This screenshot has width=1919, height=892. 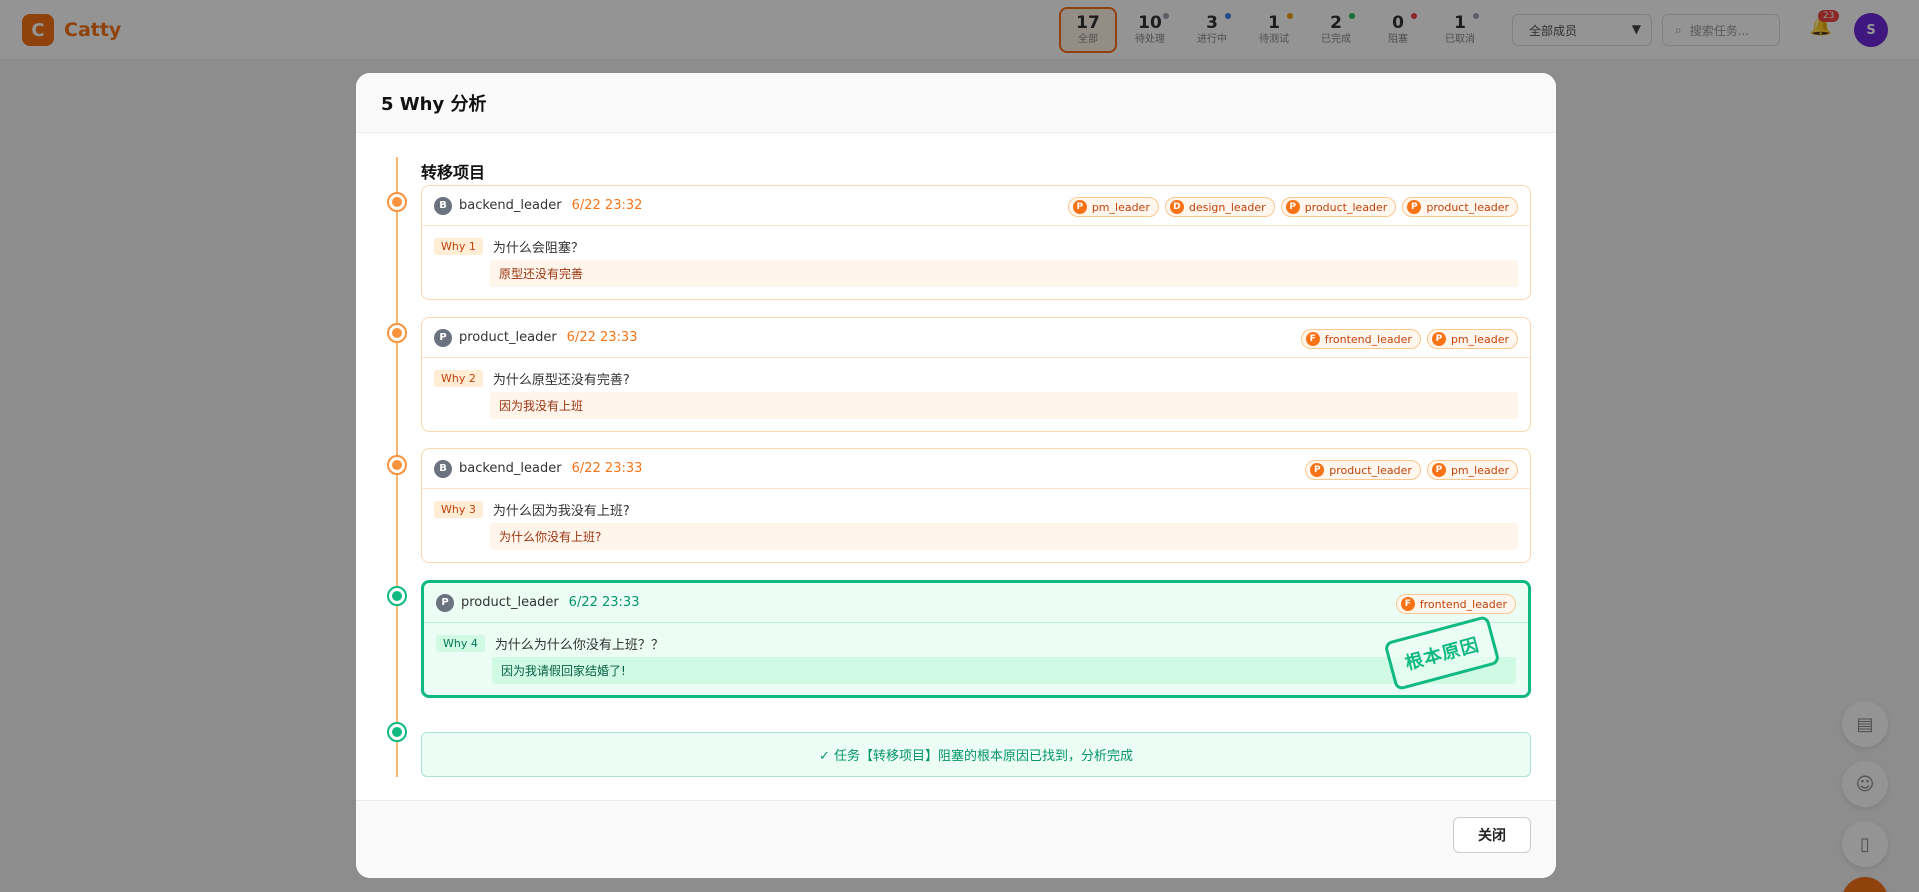 What do you see at coordinates (434, 104) in the screenshot?
I see `modal-title: 5 Why 分析` at bounding box center [434, 104].